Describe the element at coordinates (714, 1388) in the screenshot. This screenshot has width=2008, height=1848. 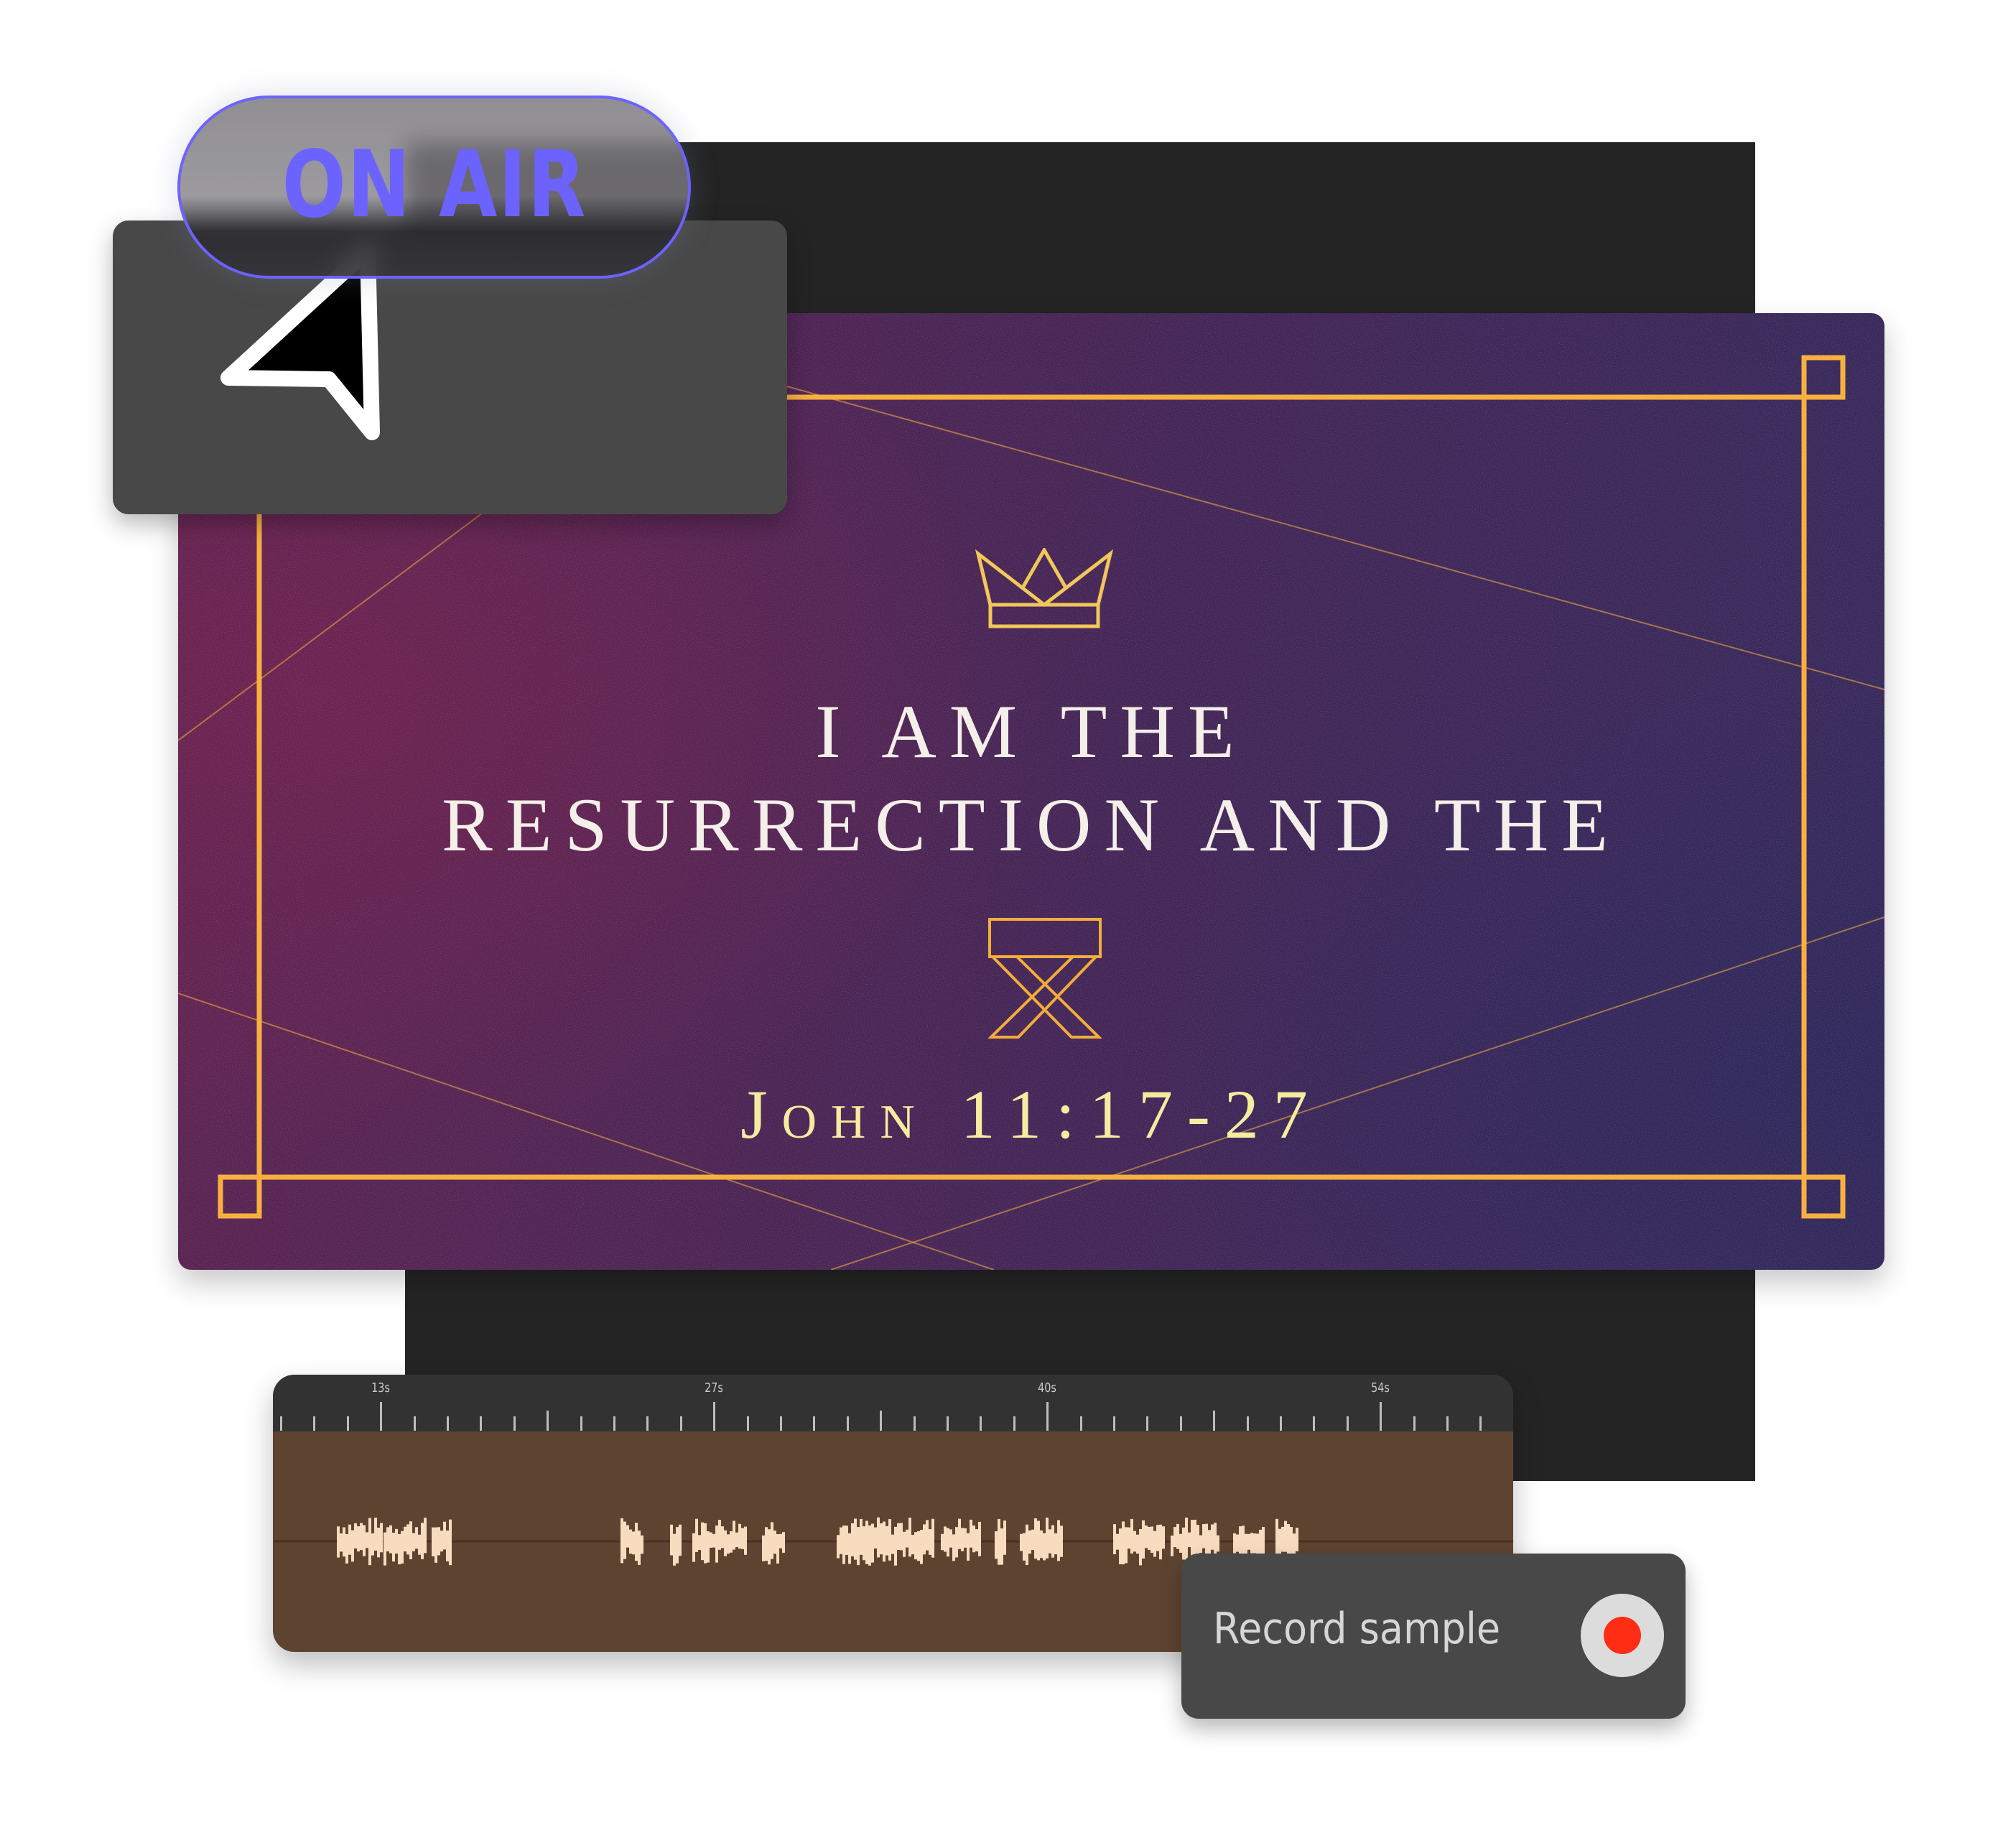
I see `ruler-label: 27s` at that location.